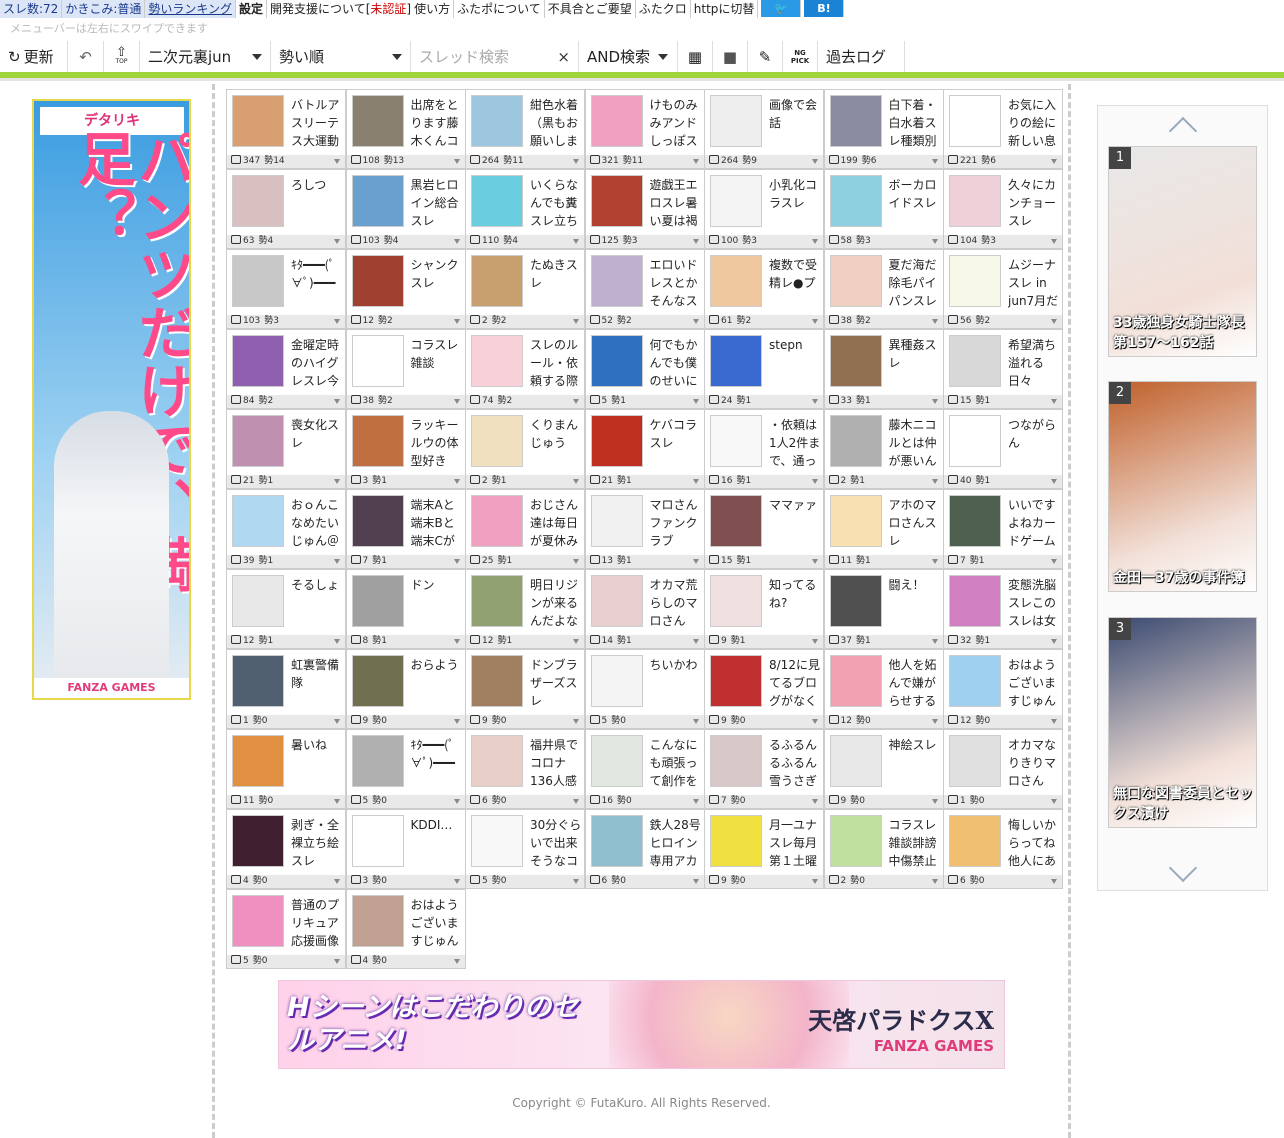  Describe the element at coordinates (644, 769) in the screenshot. I see `thread-cell: こんなにも頑張って創作を 16 勢0` at that location.